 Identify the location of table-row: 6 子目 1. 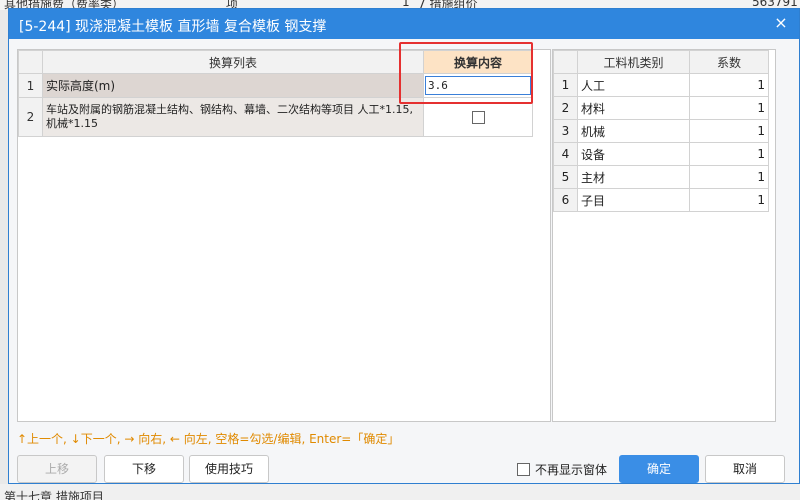
(661, 200).